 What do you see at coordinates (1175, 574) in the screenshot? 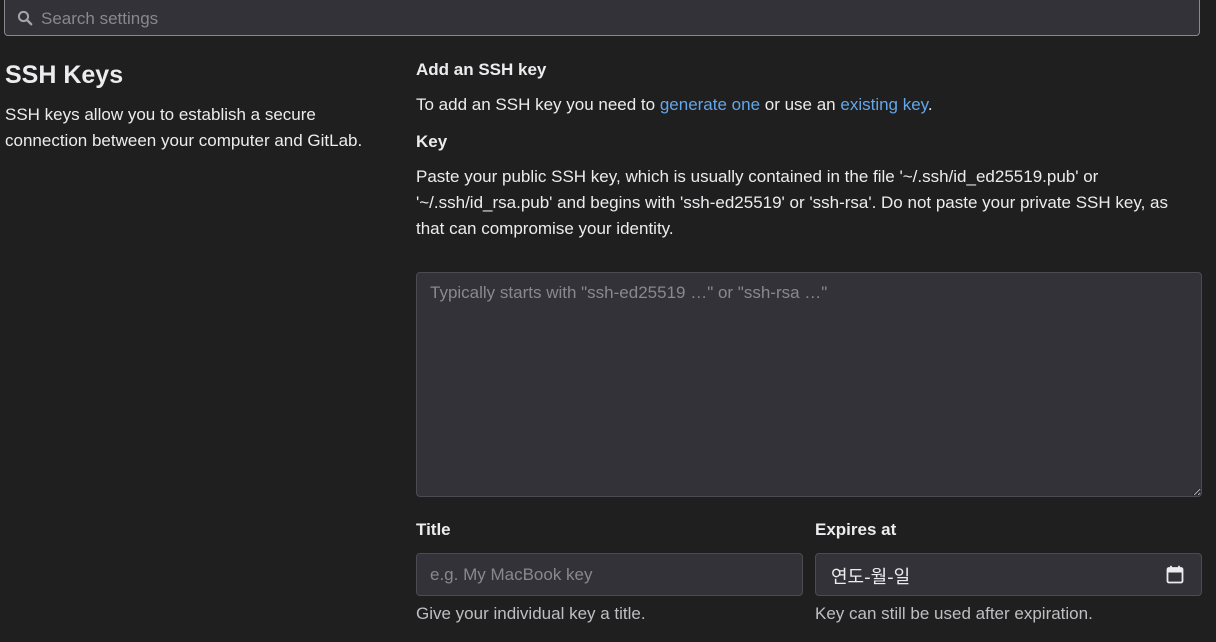
I see `calendar-icon` at bounding box center [1175, 574].